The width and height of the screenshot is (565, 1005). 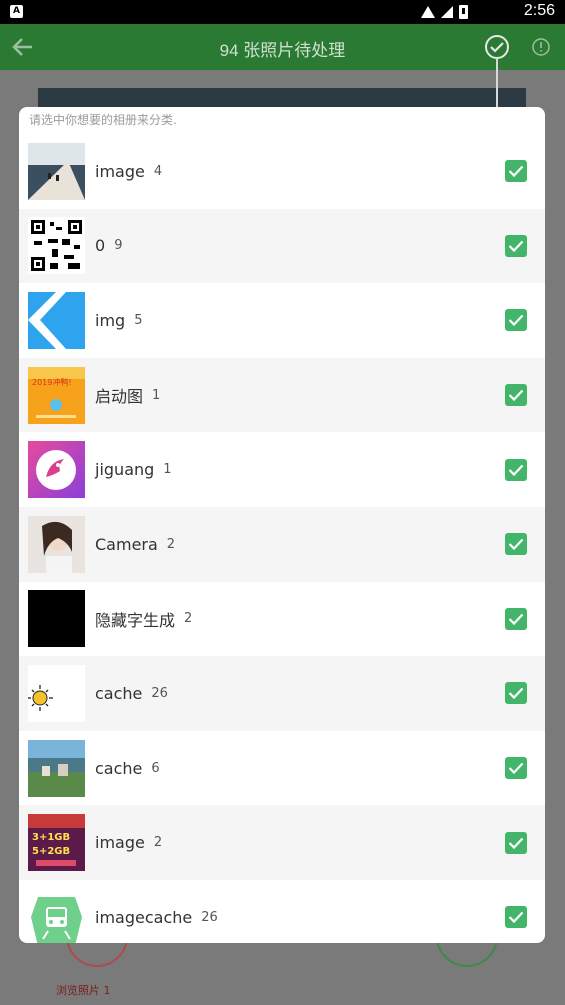 What do you see at coordinates (100, 246) in the screenshot?
I see `album-name: 0` at bounding box center [100, 246].